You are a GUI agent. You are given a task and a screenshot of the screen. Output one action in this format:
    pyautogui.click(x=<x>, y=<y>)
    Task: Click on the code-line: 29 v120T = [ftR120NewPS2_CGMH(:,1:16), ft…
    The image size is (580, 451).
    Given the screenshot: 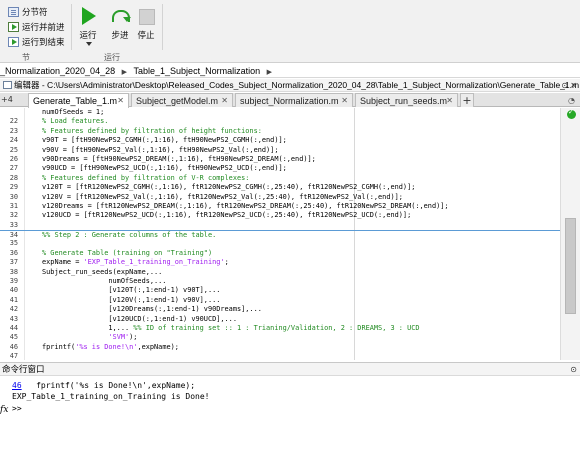 What is the action you would take?
    pyautogui.click(x=280, y=187)
    